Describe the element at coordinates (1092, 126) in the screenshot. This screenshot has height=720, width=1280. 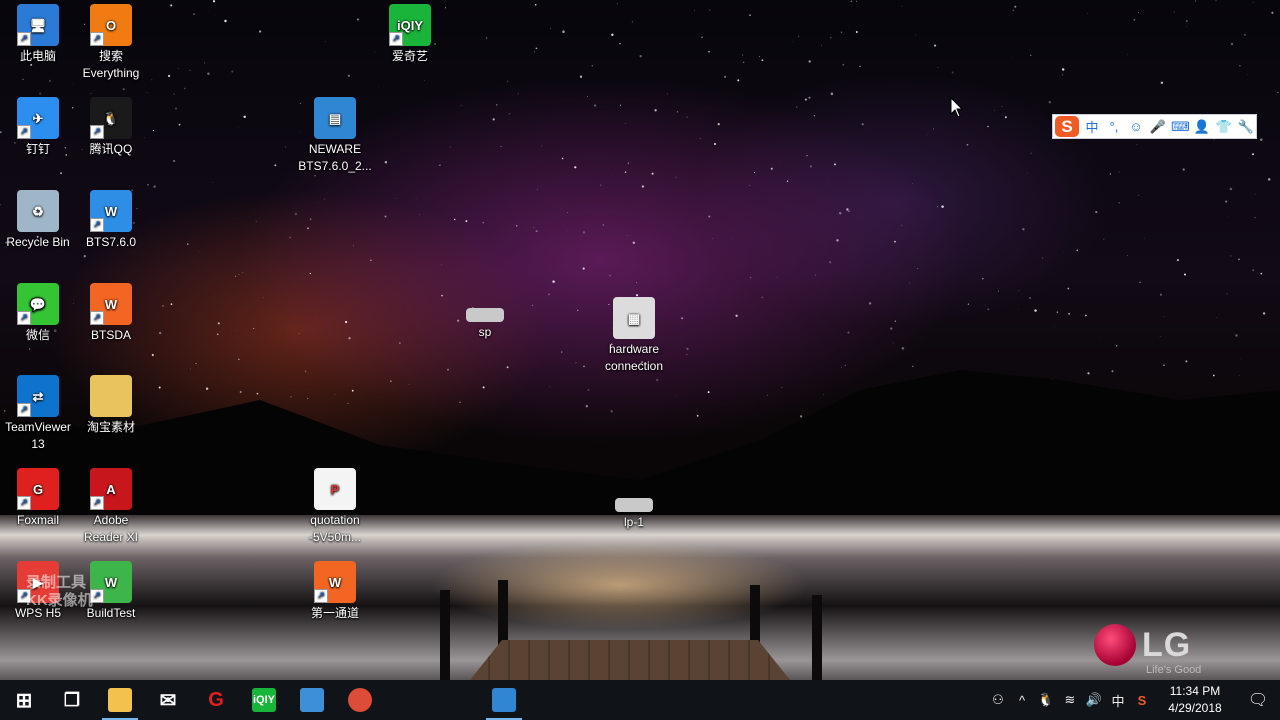
I see `ime-chinese-mode: 中` at that location.